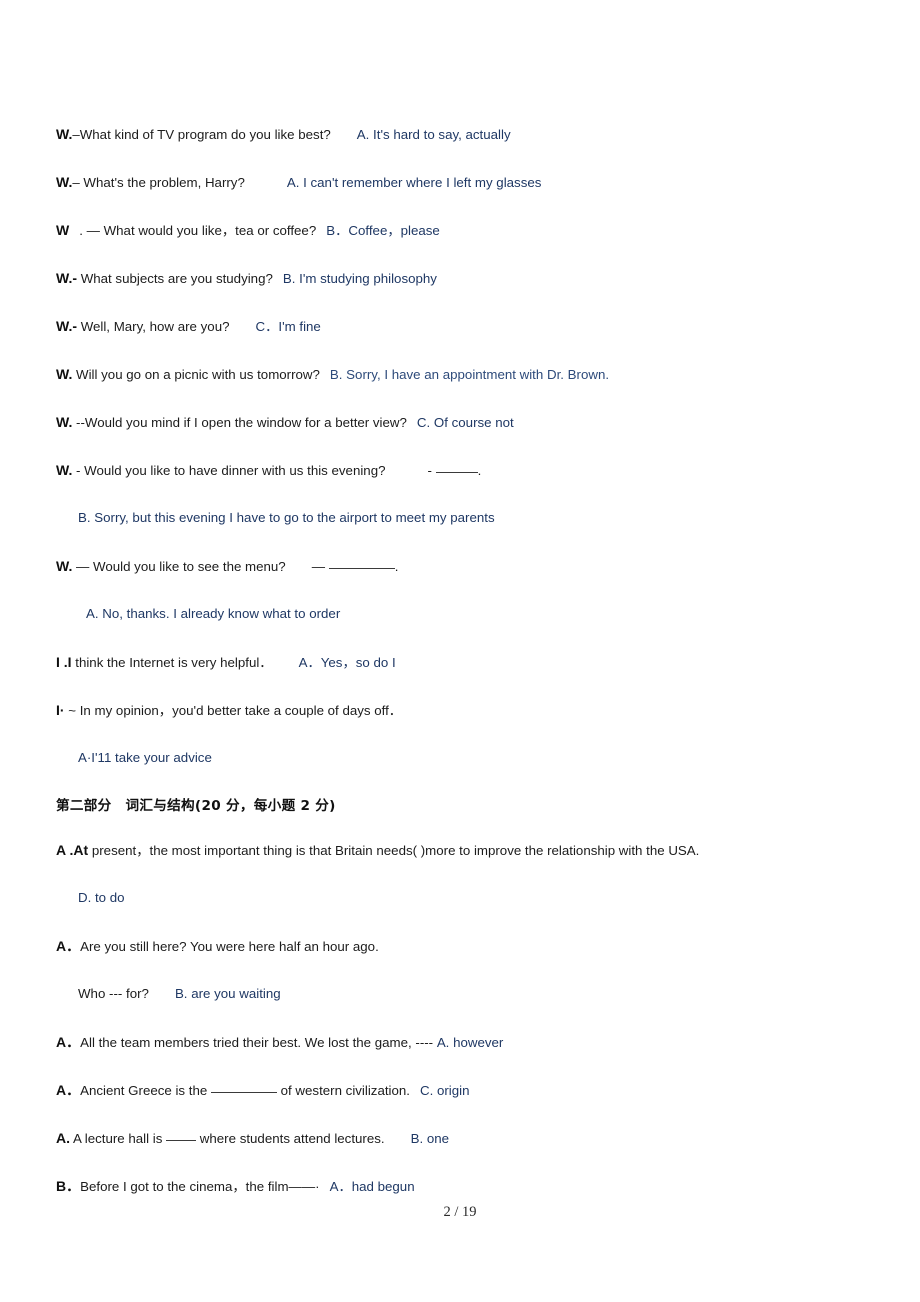 Image resolution: width=920 pixels, height=1302 pixels. Describe the element at coordinates (343, 1090) in the screenshot. I see `question-stem-after-blank: of western civilization.` at that location.